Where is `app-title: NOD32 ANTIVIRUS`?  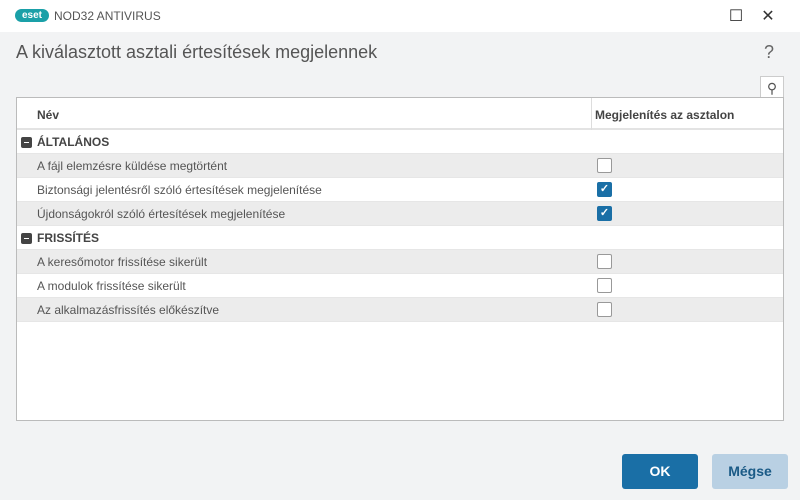
app-title: NOD32 ANTIVIRUS is located at coordinates (107, 16).